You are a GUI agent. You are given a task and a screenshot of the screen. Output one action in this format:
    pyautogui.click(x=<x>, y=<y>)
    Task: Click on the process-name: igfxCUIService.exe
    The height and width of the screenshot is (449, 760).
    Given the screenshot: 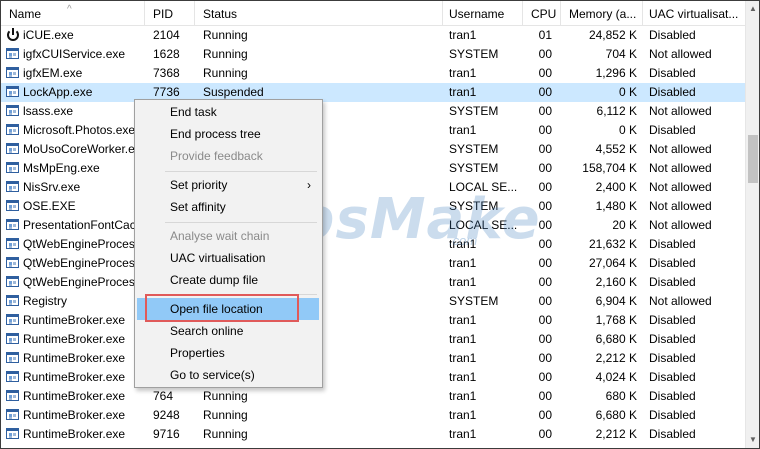 What is the action you would take?
    pyautogui.click(x=74, y=54)
    